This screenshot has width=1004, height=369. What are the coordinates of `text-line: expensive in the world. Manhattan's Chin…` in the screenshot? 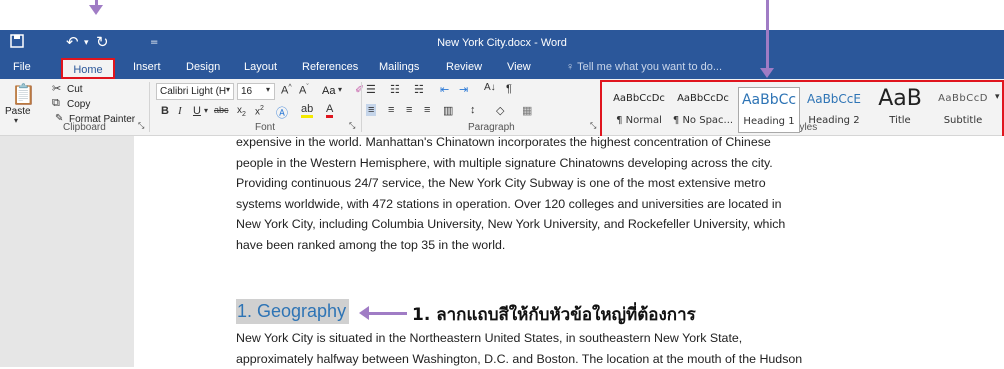 It's located at (576, 142).